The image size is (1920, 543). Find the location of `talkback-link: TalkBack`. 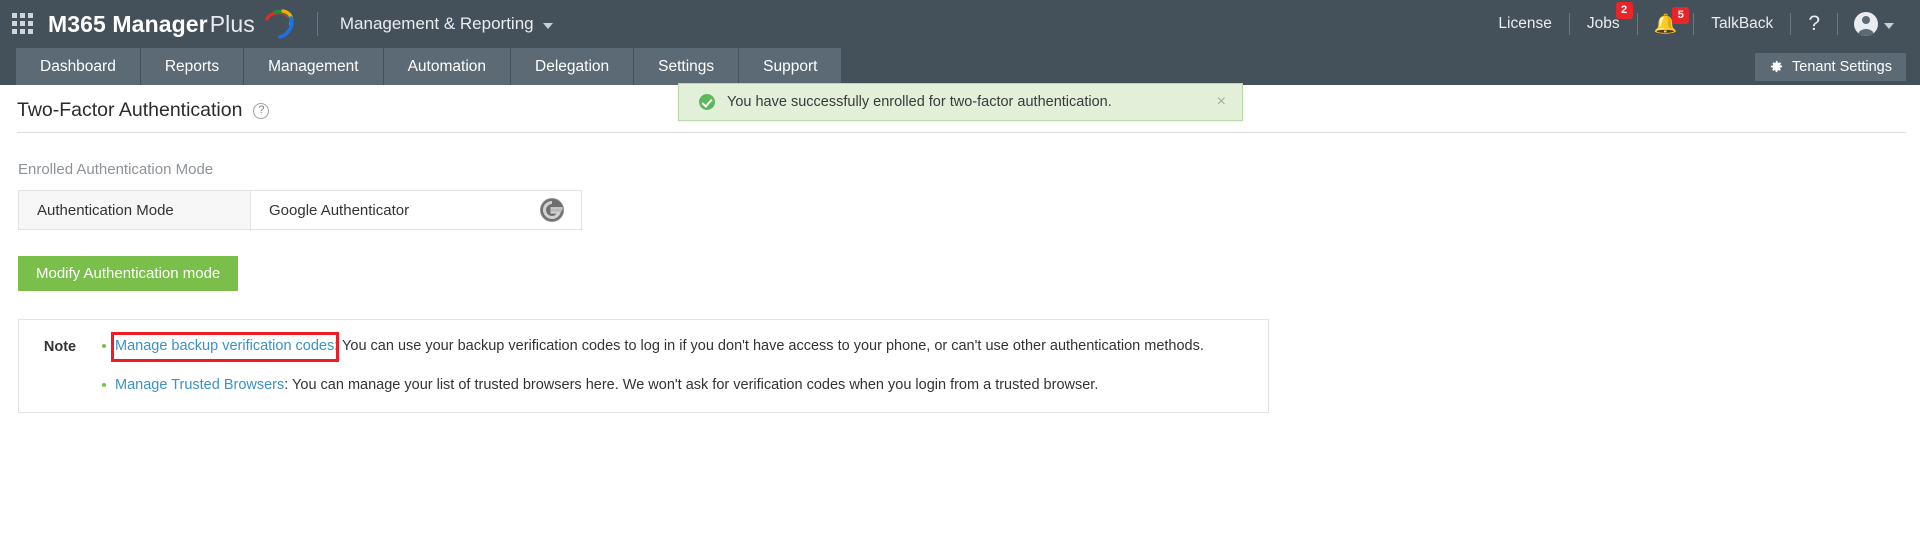

talkback-link: TalkBack is located at coordinates (1742, 24).